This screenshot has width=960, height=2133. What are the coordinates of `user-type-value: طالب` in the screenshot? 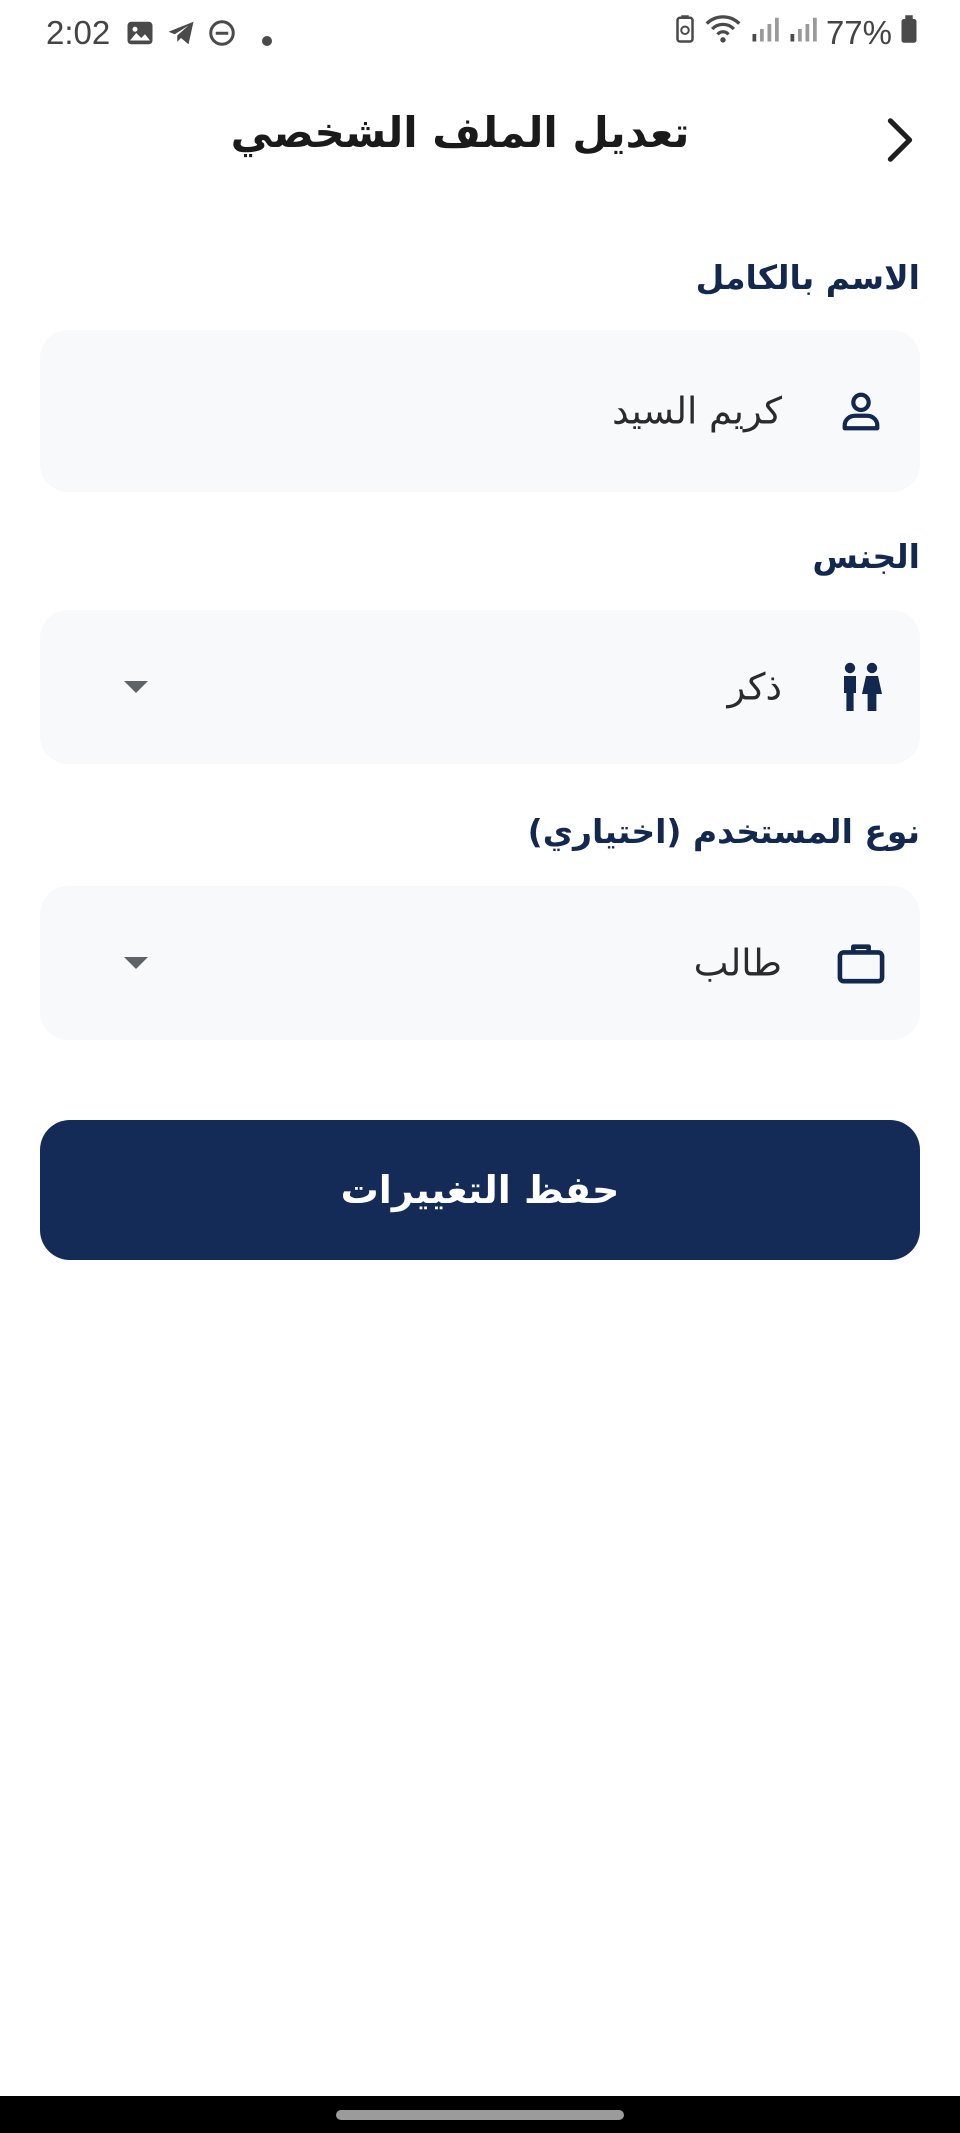 It's located at (737, 963).